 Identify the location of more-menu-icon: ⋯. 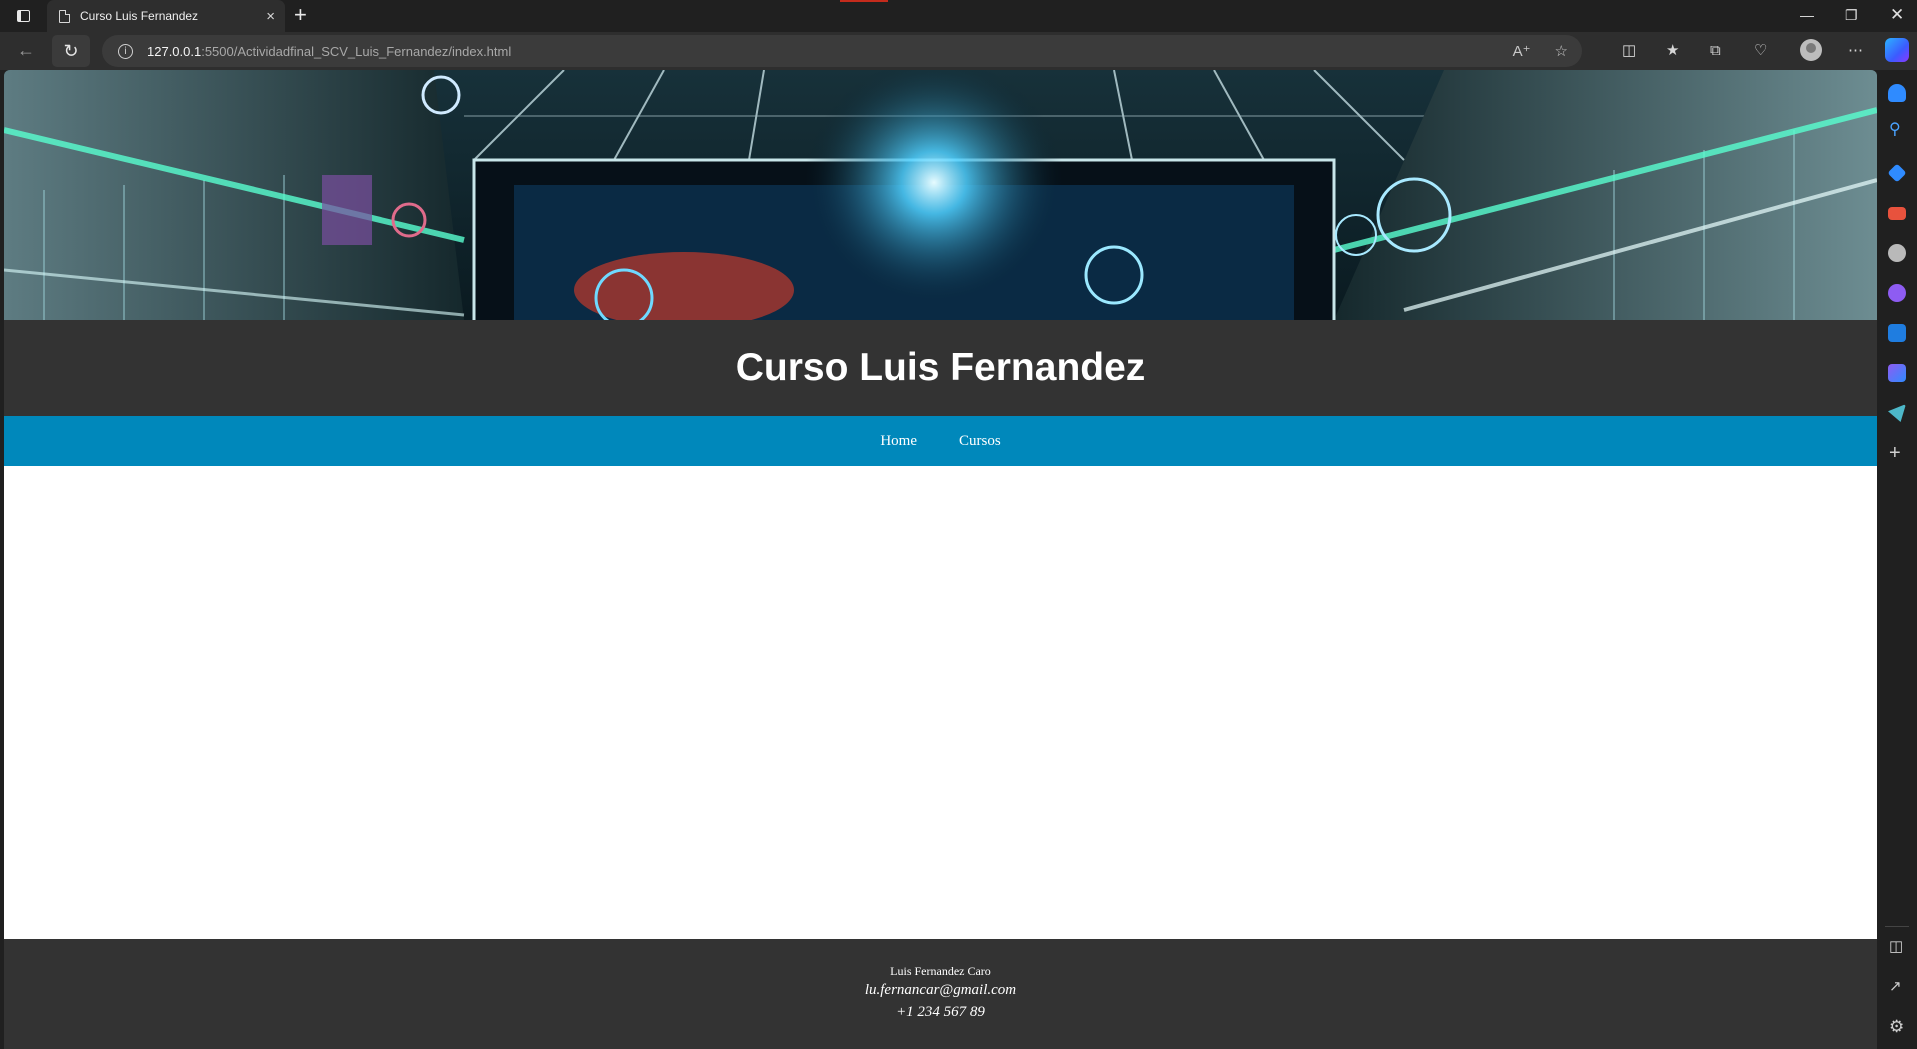
(1856, 51).